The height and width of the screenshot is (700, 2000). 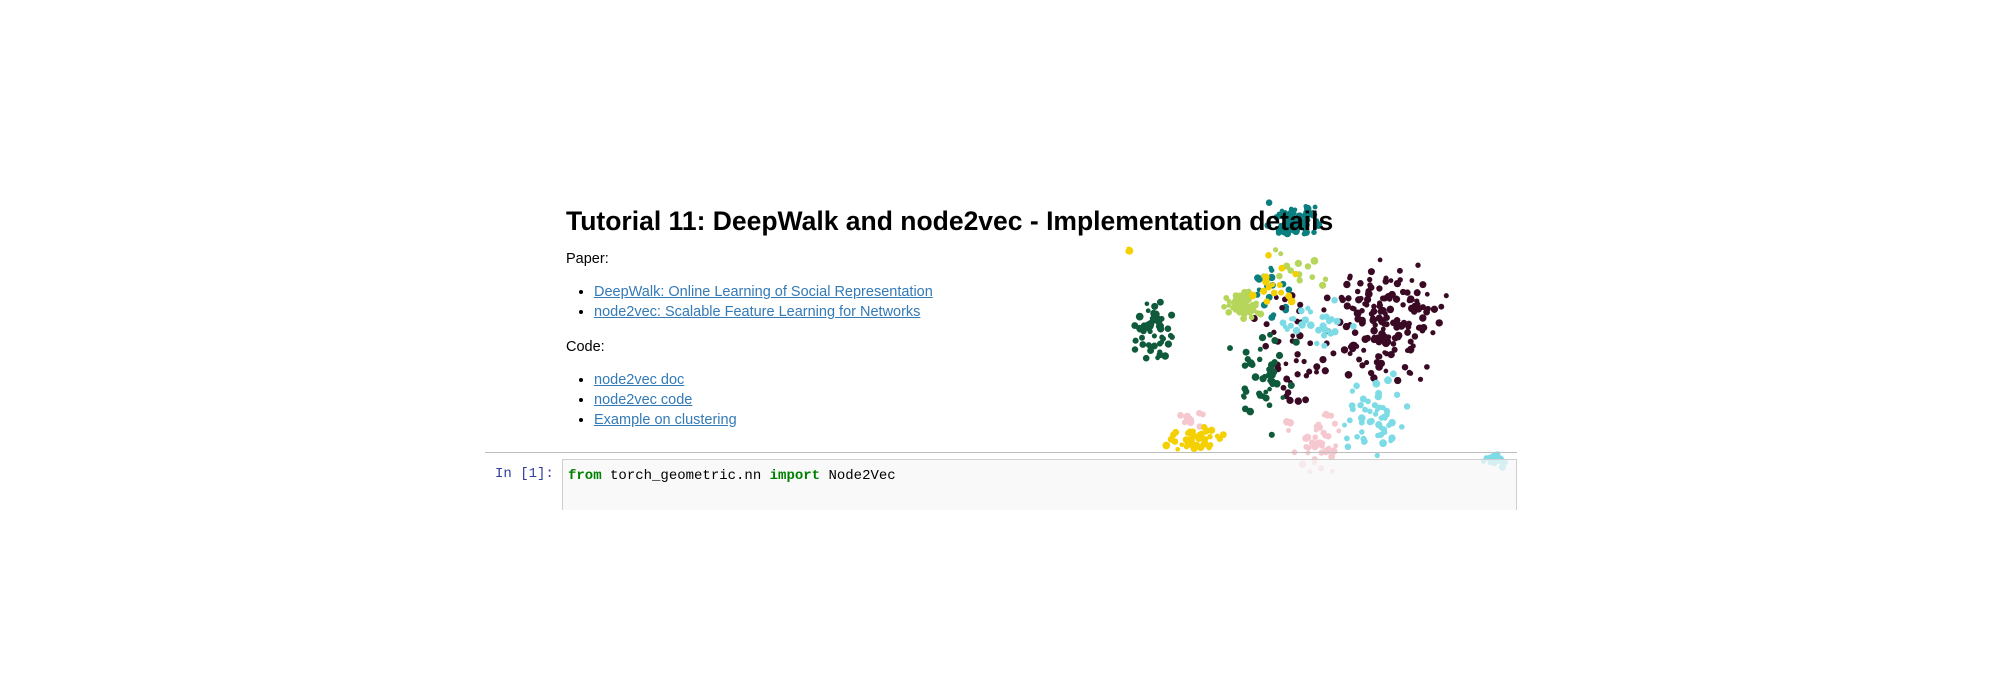 What do you see at coordinates (665, 420) in the screenshot?
I see `clustering-example-link: Example on clustering` at bounding box center [665, 420].